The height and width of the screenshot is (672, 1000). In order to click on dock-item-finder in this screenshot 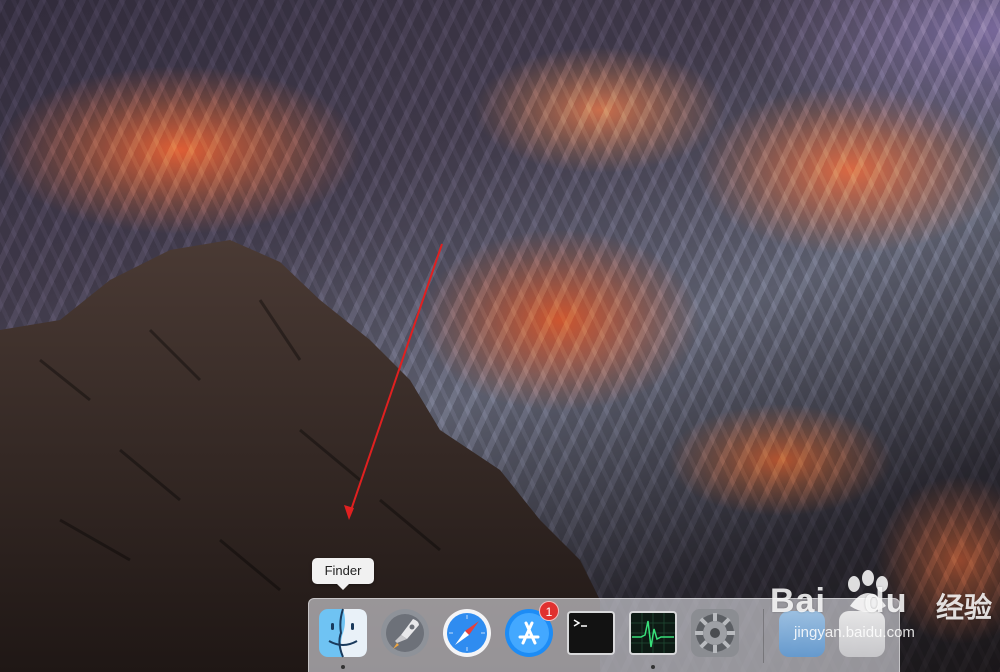, I will do `click(343, 633)`.